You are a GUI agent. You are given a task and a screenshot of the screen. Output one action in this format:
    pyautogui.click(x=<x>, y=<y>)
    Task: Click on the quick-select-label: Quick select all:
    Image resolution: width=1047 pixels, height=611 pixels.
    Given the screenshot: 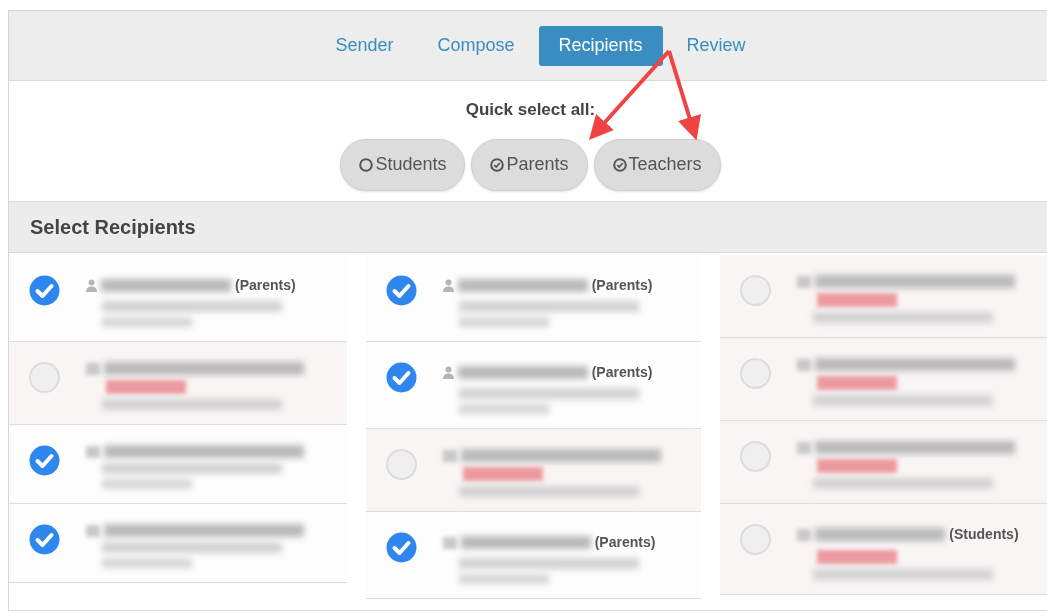 What is the action you would take?
    pyautogui.click(x=530, y=110)
    